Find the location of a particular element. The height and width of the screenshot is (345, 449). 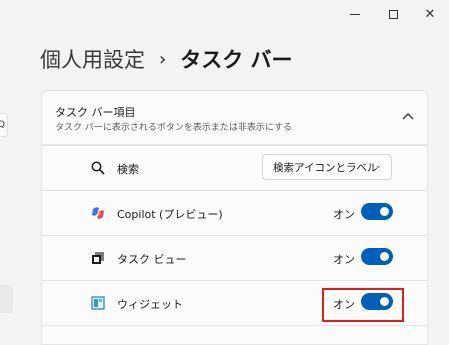

taskbar-items-section-header: タスク バー項目 タスク バーに表示されるボタンを表示または非表示にする is located at coordinates (234, 117).